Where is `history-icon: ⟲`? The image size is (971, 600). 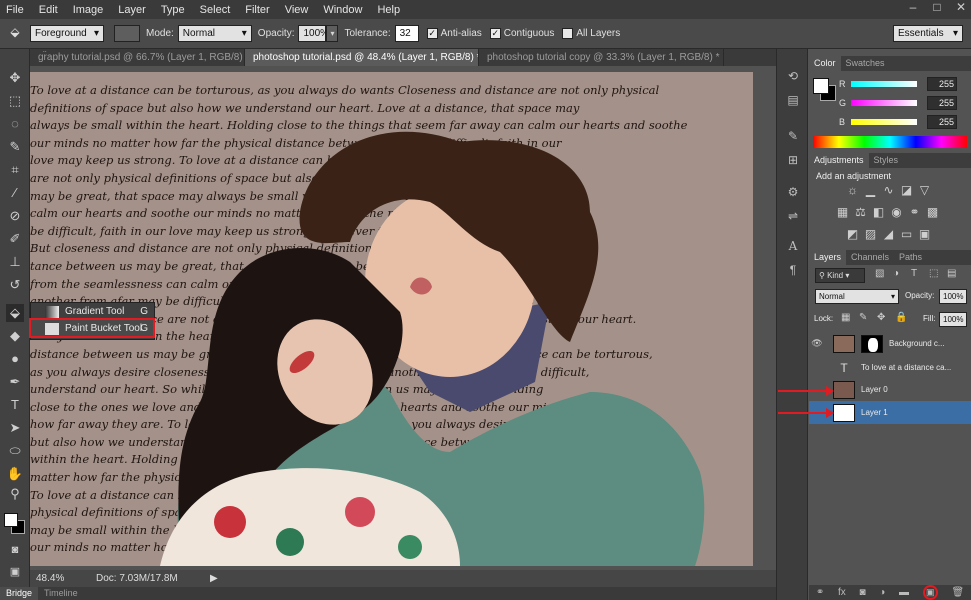
history-icon: ⟲ is located at coordinates (793, 77).